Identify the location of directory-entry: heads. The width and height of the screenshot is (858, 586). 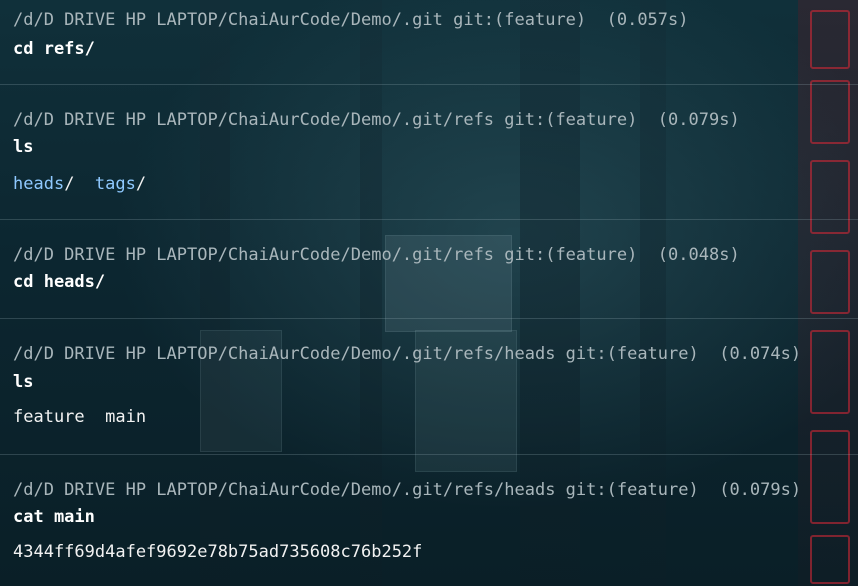
(39, 184).